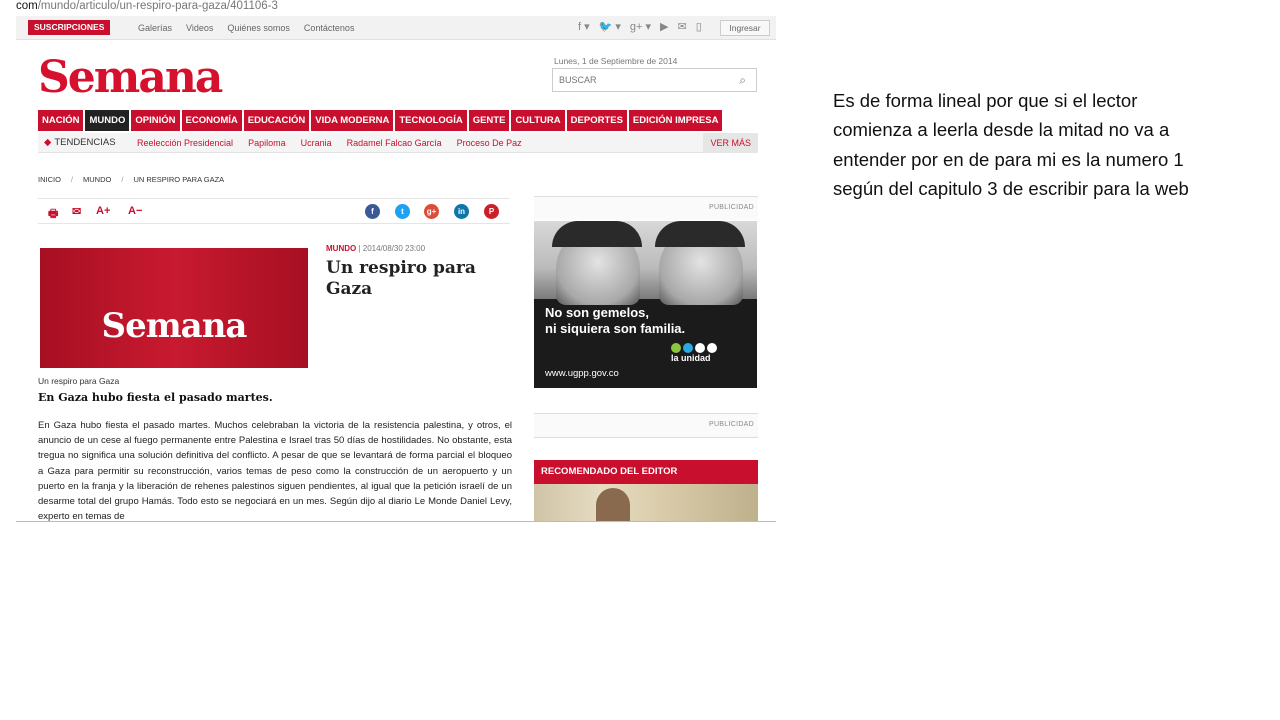 The height and width of the screenshot is (720, 1280). Describe the element at coordinates (699, 27) in the screenshot. I see `mobile-icon: ▯` at that location.